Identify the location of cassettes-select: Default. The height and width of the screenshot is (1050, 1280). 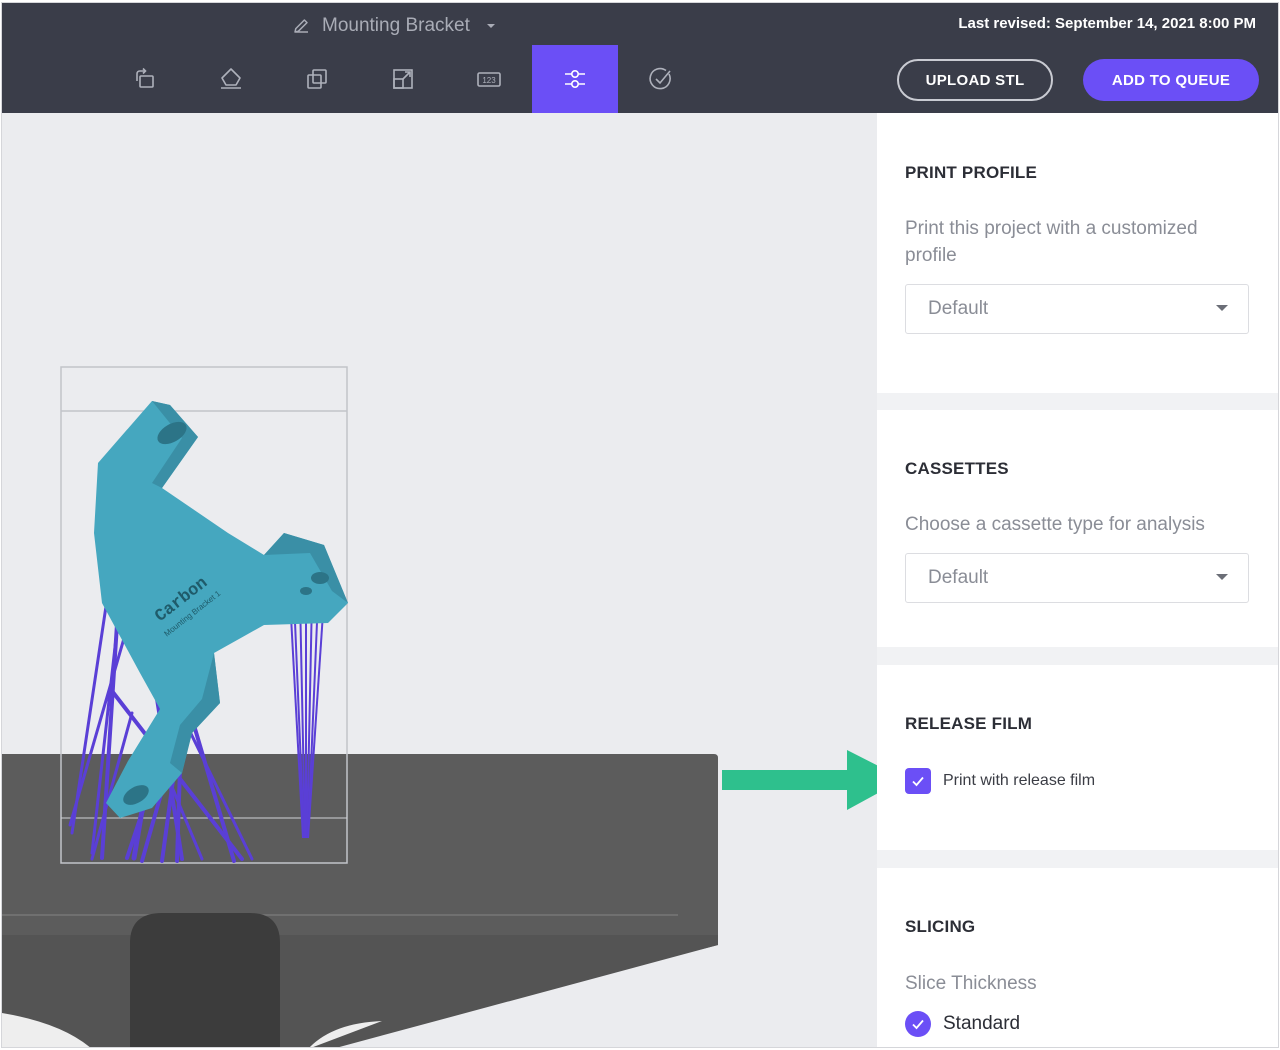
(1077, 578).